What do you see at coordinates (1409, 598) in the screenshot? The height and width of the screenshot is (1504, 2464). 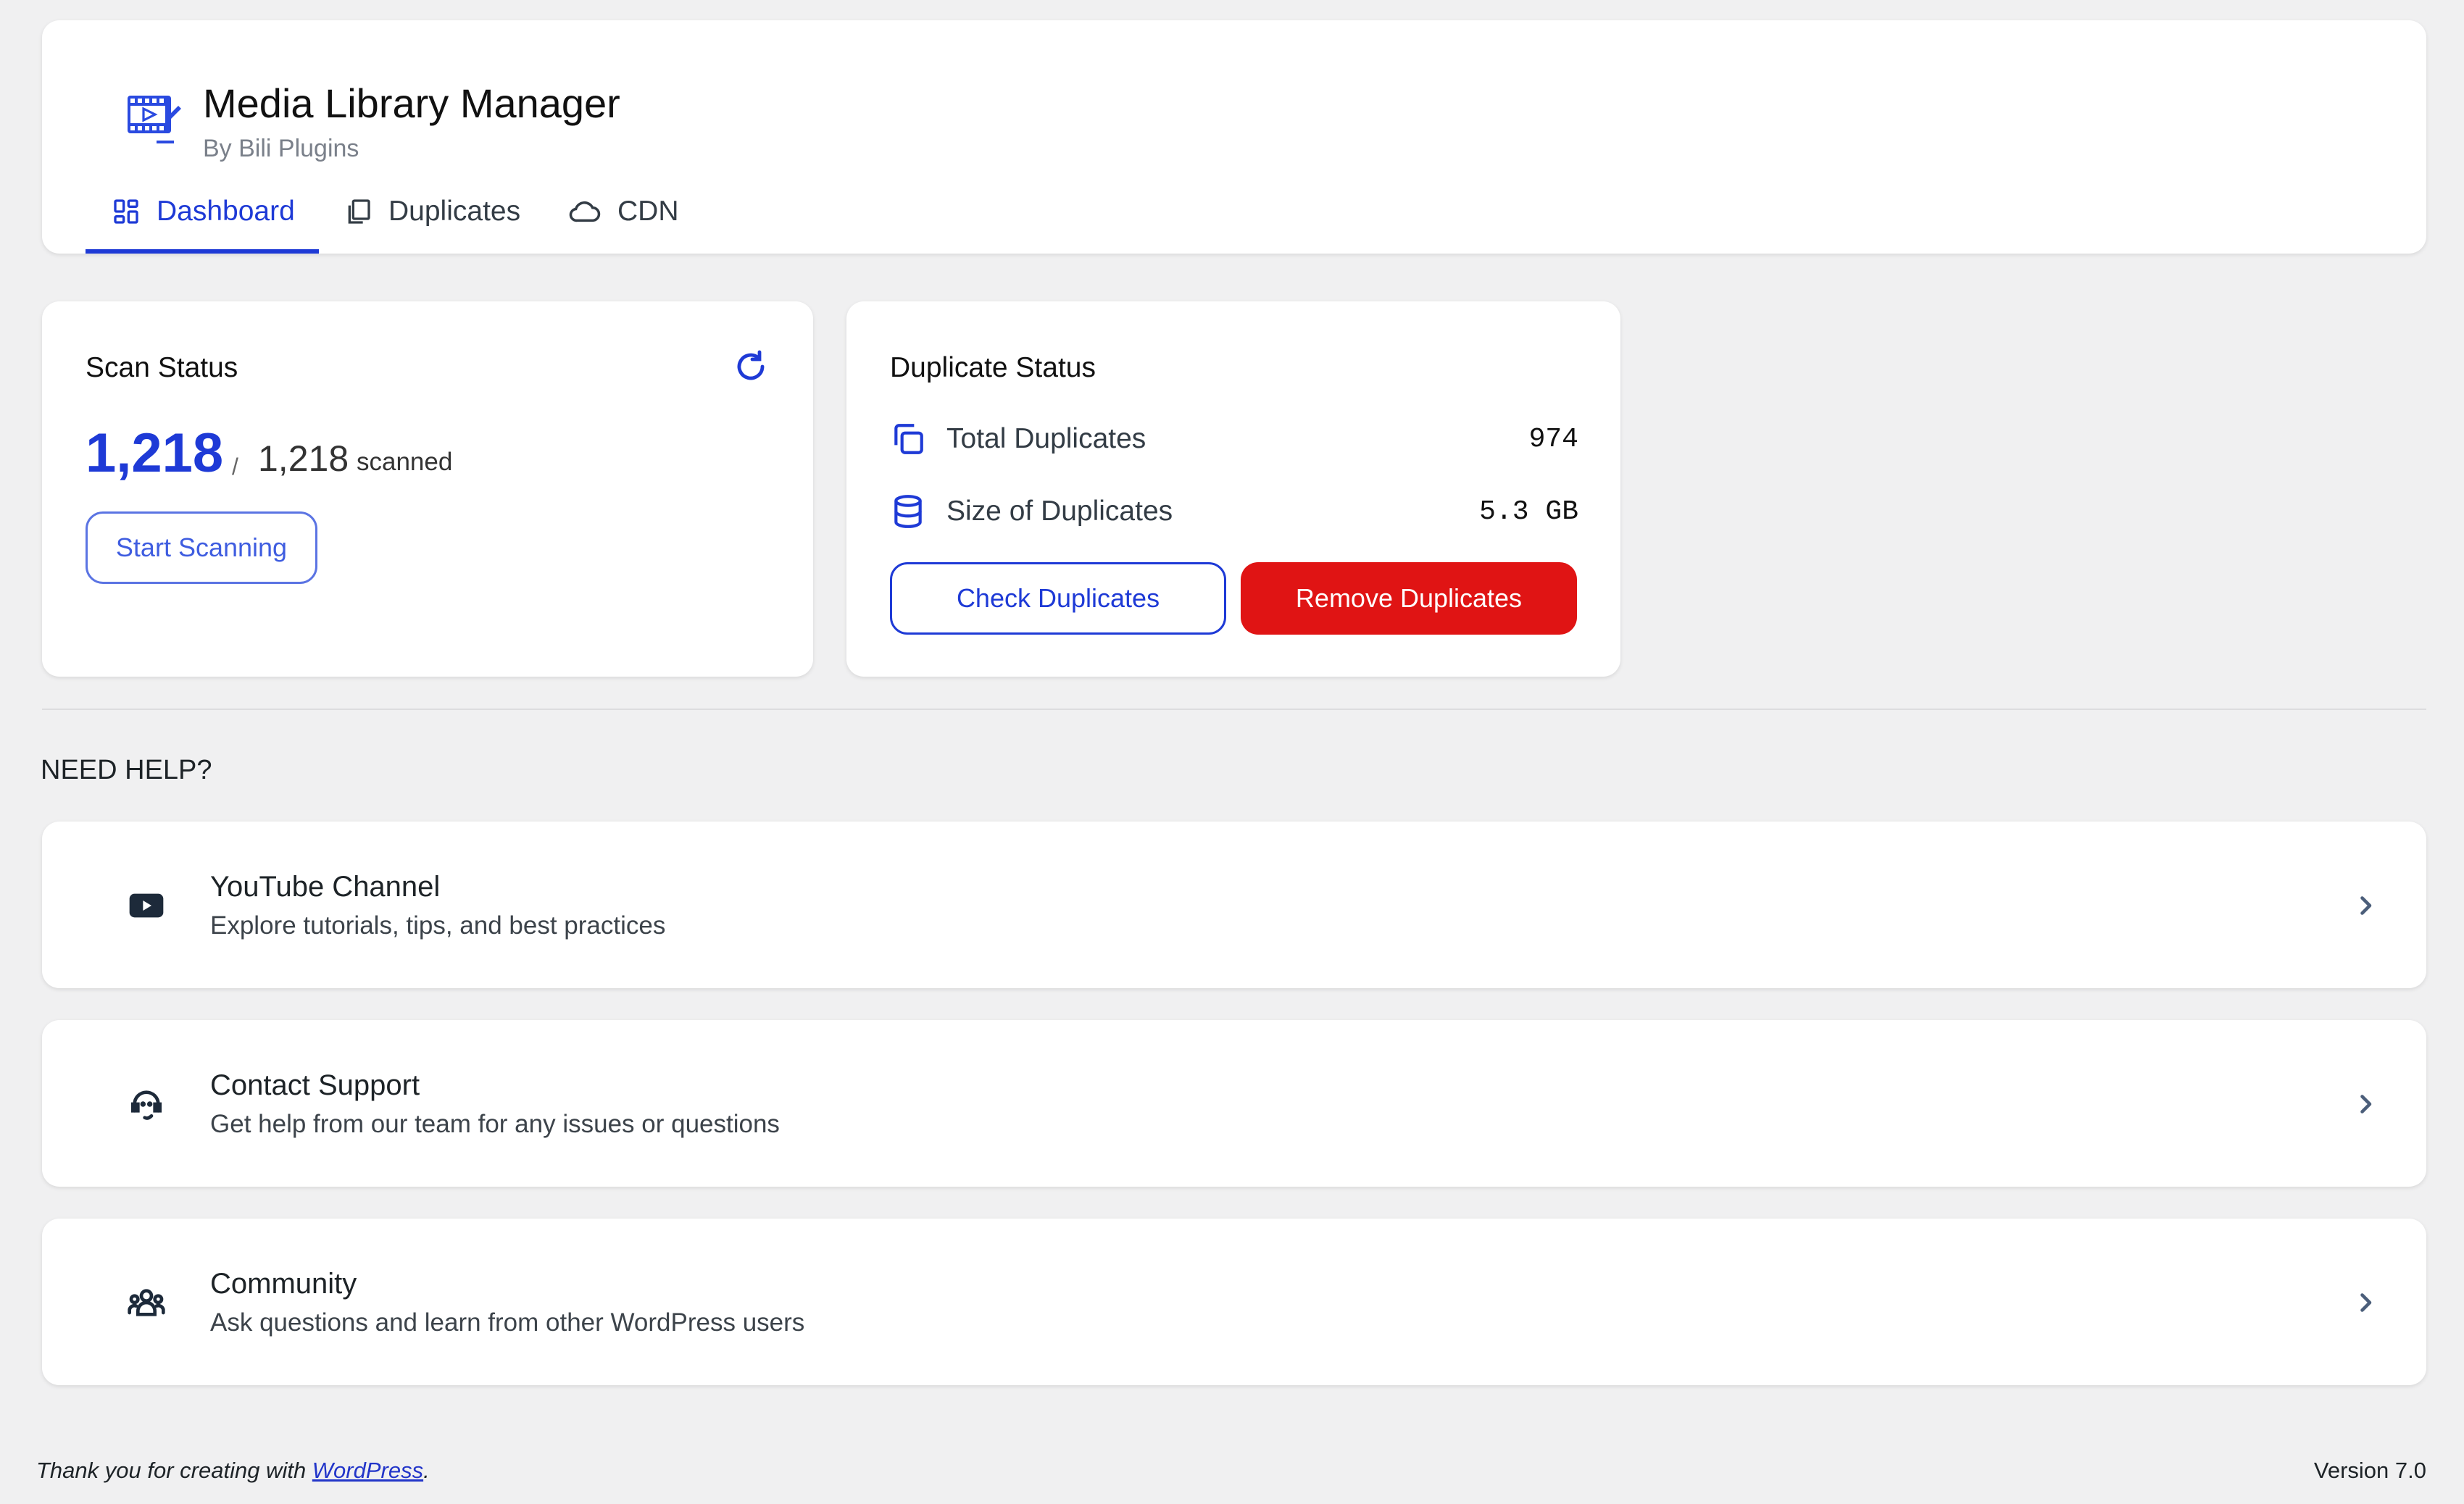 I see `remove-duplicates-button: Remove Duplicates` at bounding box center [1409, 598].